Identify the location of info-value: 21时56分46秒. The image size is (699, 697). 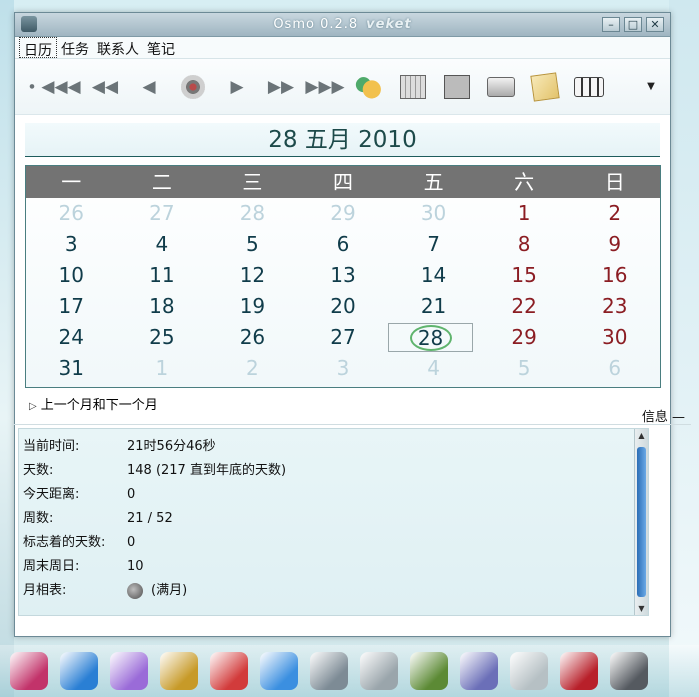
(171, 446).